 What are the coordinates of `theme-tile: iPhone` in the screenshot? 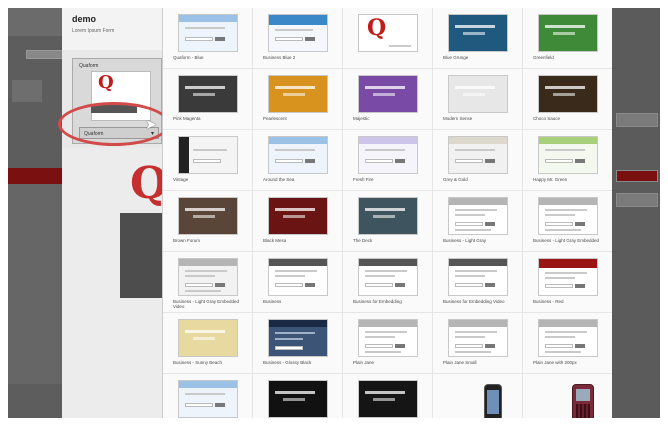 It's located at (478, 396).